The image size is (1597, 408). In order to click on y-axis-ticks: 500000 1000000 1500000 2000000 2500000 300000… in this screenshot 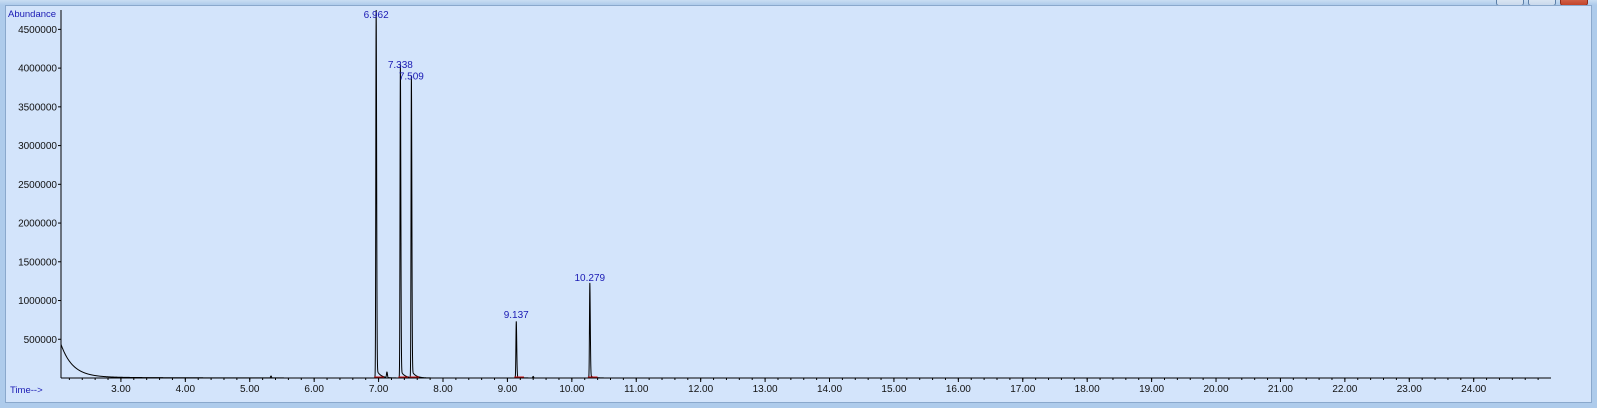, I will do `click(39, 185)`.